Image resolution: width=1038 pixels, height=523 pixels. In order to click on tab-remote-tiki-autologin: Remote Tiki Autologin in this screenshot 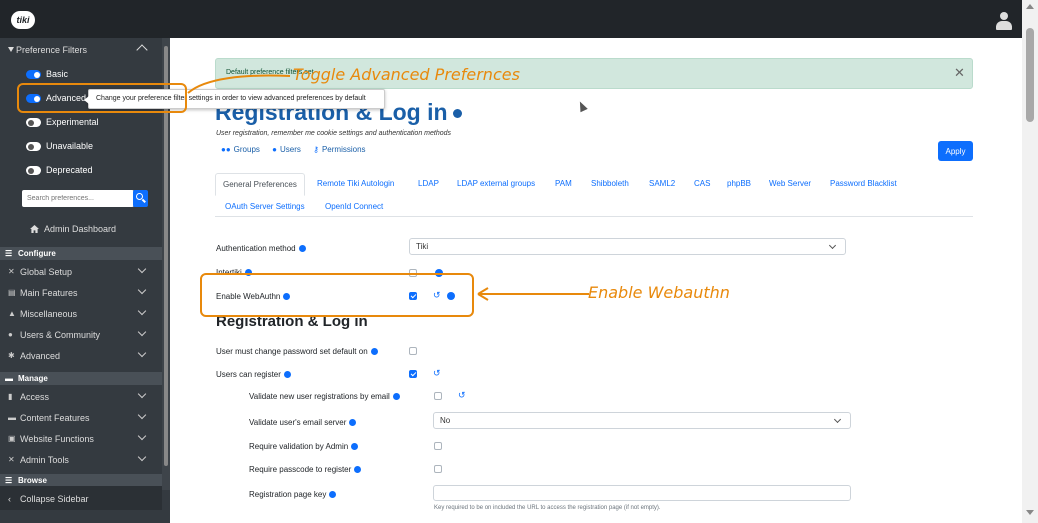, I will do `click(355, 183)`.